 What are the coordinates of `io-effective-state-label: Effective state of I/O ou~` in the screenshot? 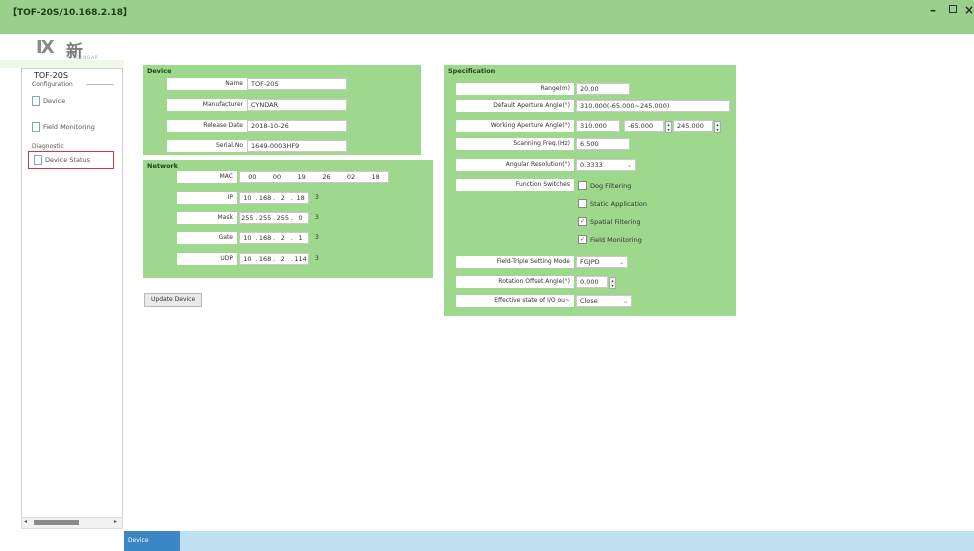 It's located at (515, 301).